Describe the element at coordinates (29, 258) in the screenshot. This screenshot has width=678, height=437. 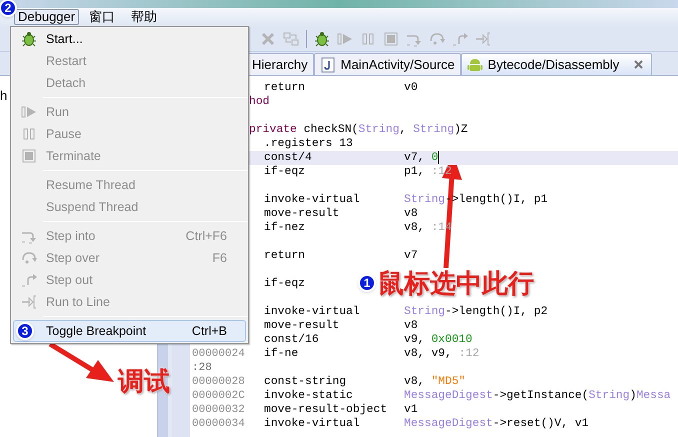
I see `step-over-icon` at that location.